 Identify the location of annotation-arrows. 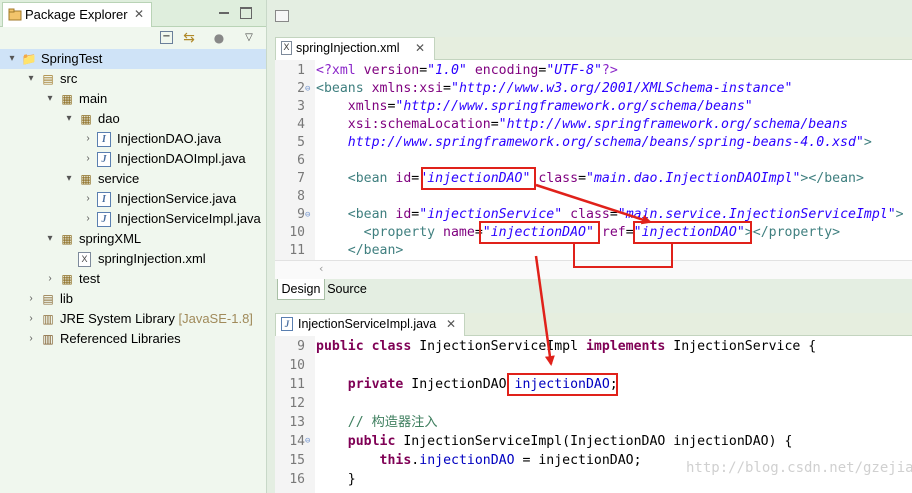
(593, 274).